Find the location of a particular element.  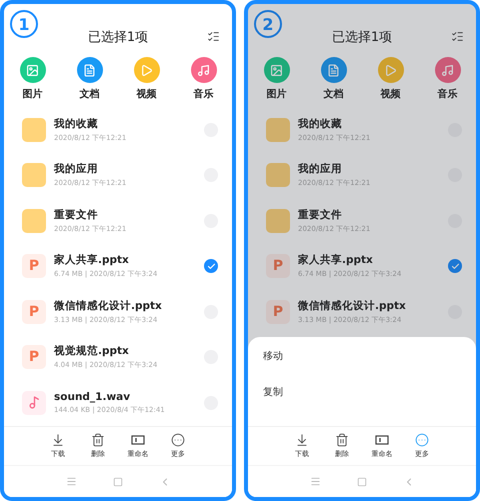

step-number: 2 is located at coordinates (268, 24).